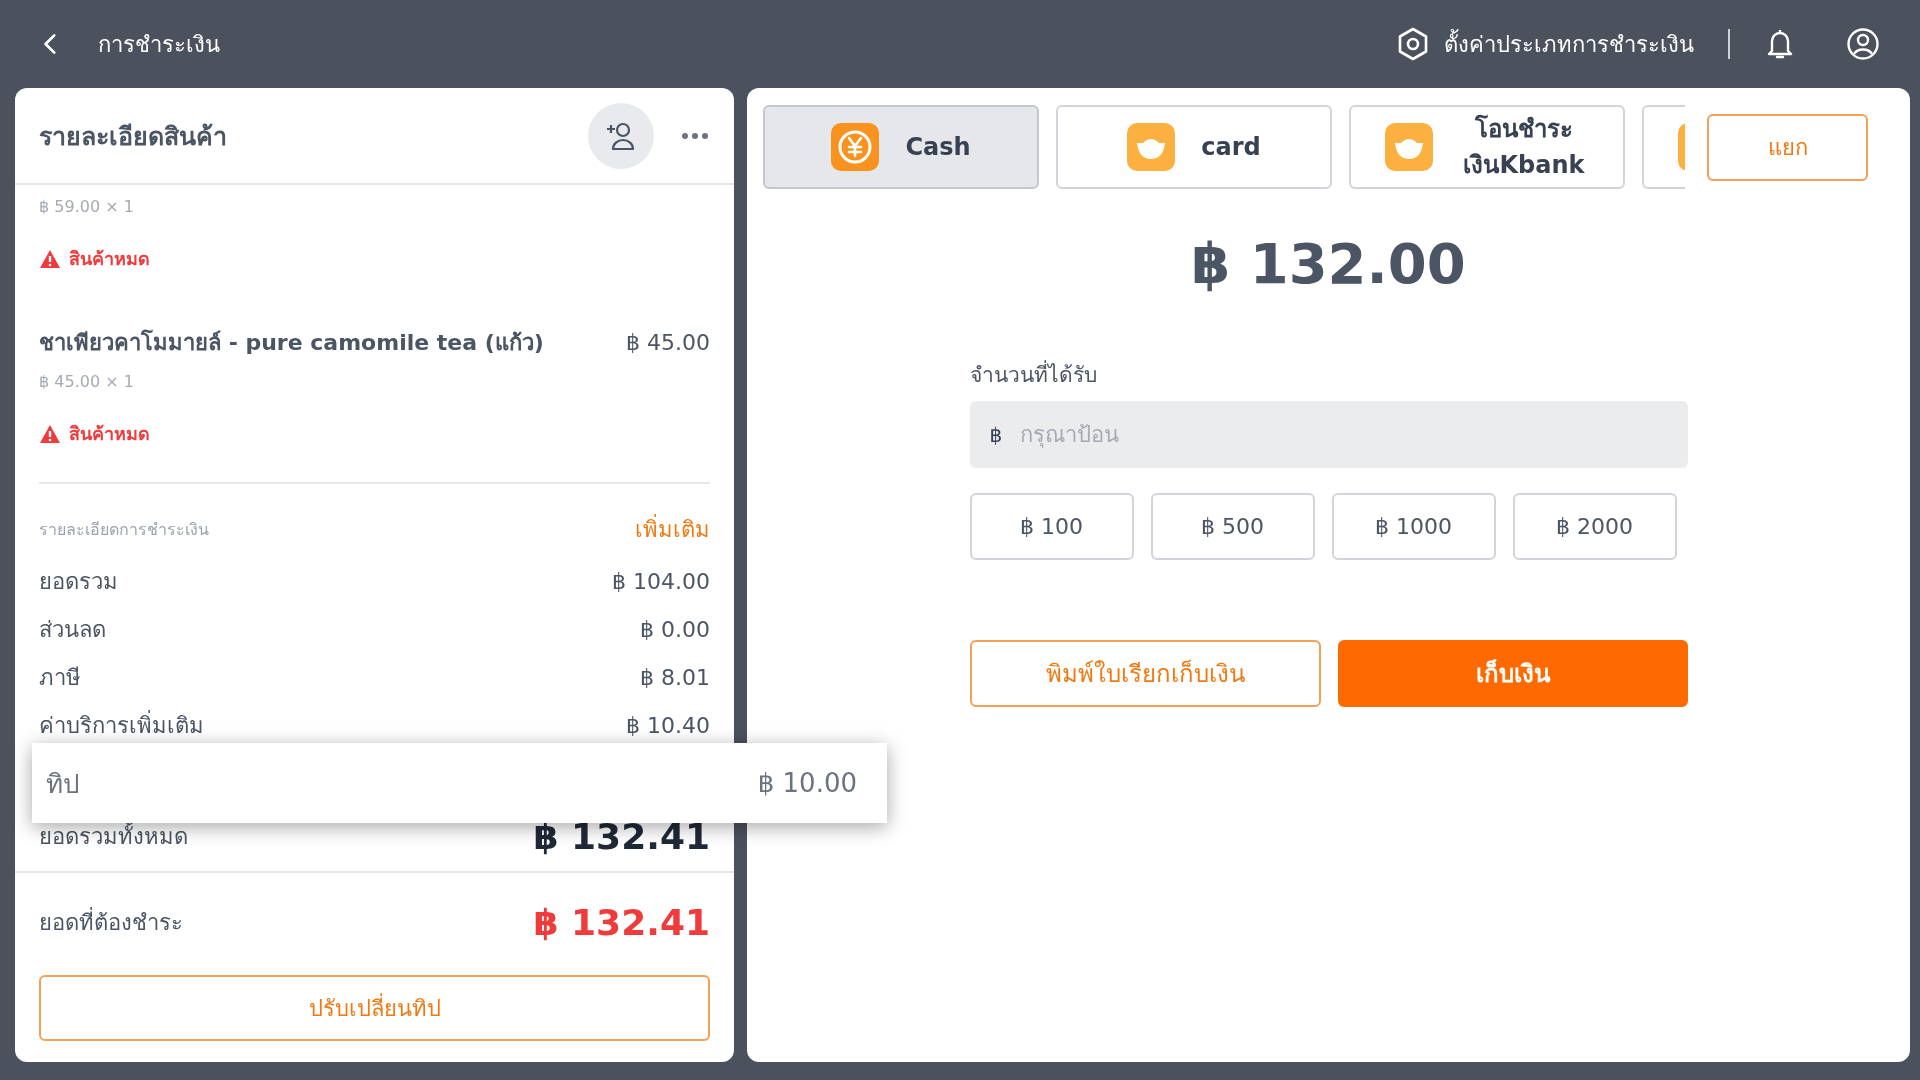  I want to click on summary-label: ส่วนลด, so click(72, 629).